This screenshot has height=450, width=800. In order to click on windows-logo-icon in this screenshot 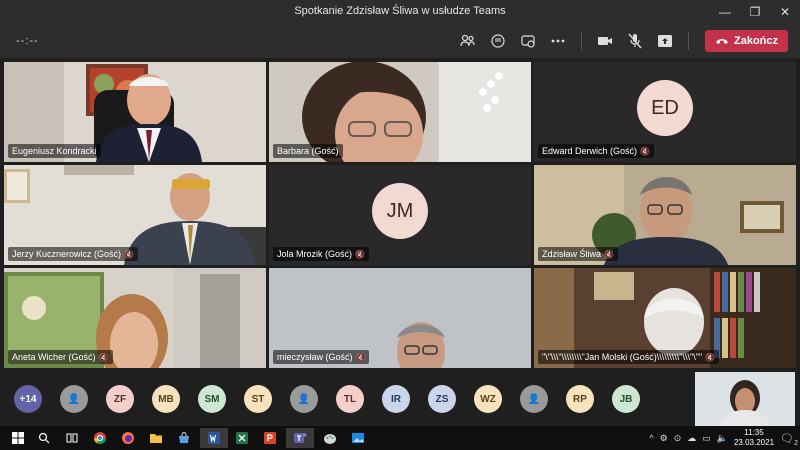, I will do `click(18, 438)`.